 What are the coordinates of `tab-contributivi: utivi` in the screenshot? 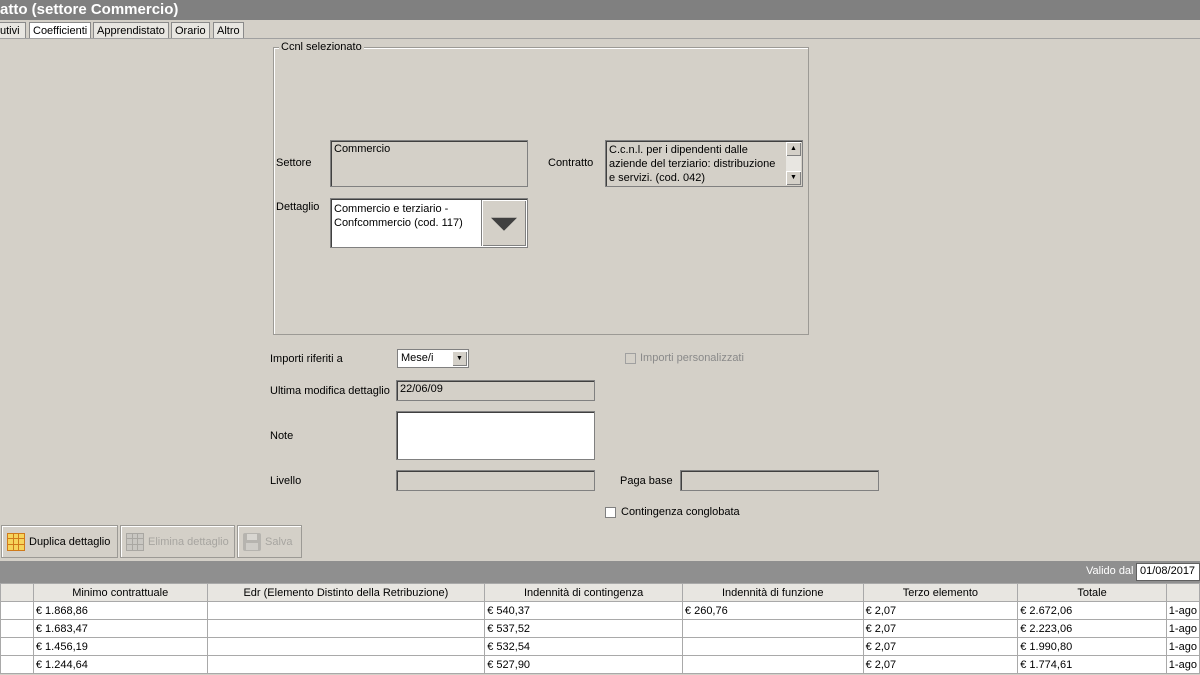 It's located at (13, 30).